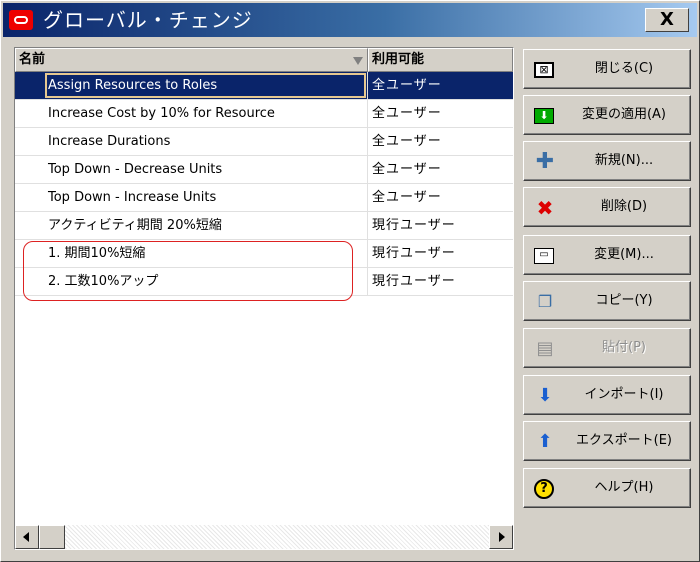  What do you see at coordinates (545, 348) in the screenshot?
I see `paste-icon: ▤` at bounding box center [545, 348].